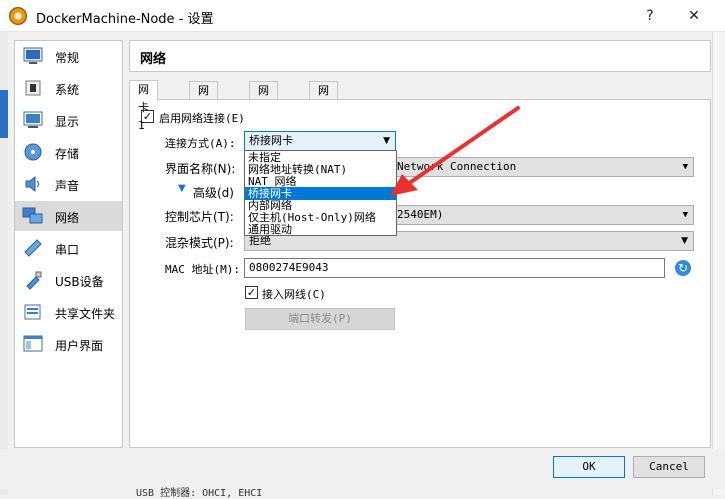 Image resolution: width=725 pixels, height=499 pixels. I want to click on sidebar-item-serial-port: 串口, so click(68, 248).